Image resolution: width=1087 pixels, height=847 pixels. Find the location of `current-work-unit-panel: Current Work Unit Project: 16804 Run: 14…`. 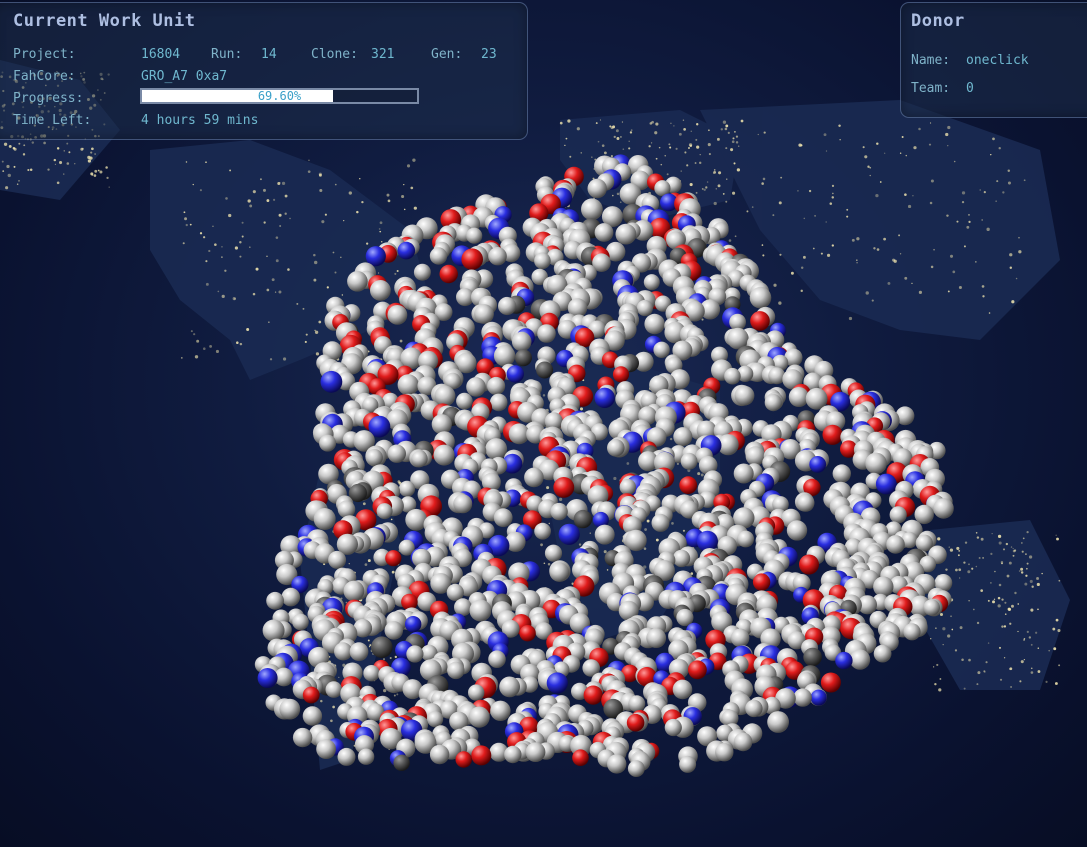

current-work-unit-panel: Current Work Unit Project: 16804 Run: 14… is located at coordinates (264, 71).